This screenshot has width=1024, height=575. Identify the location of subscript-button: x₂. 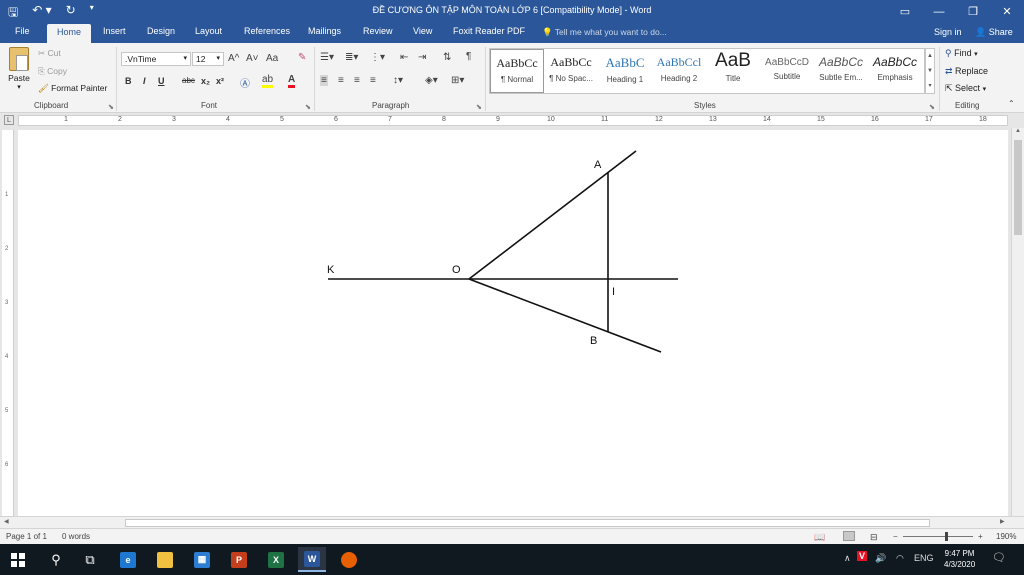
(205, 81).